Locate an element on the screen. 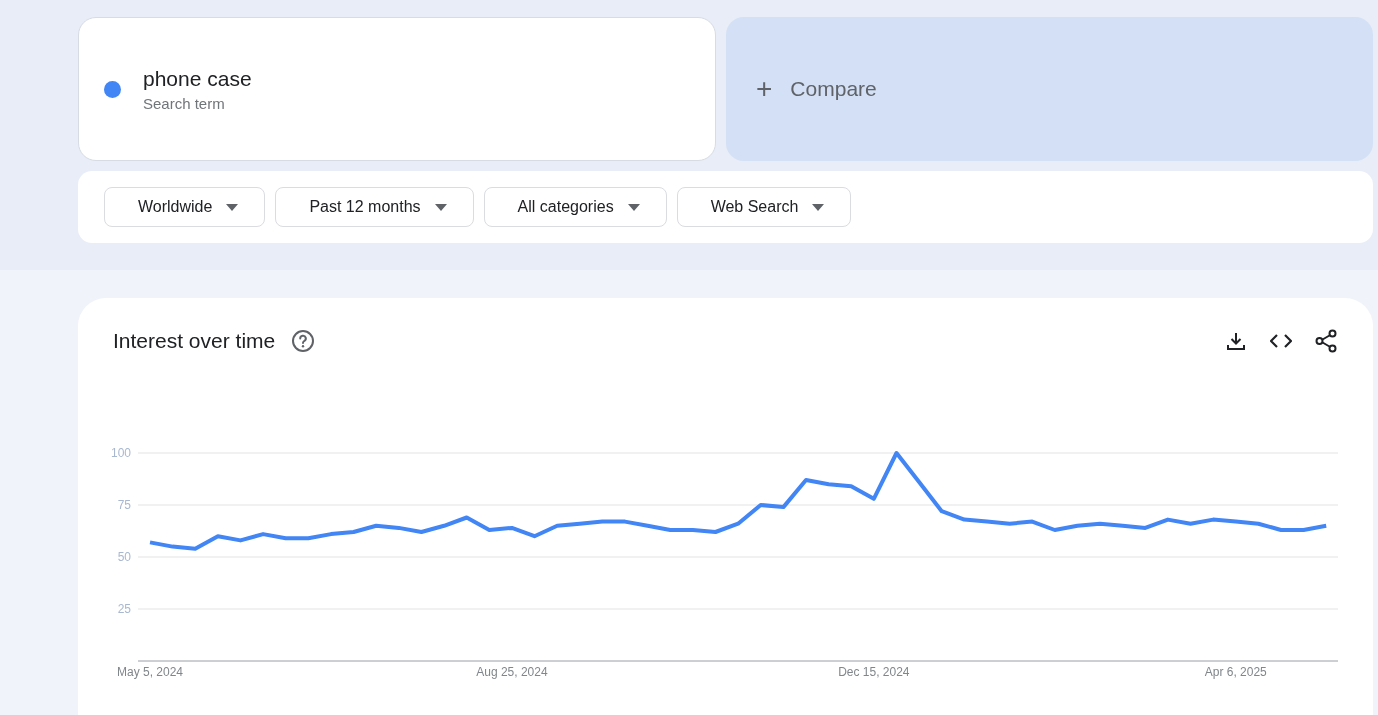 This screenshot has width=1378, height=715. help-icon is located at coordinates (303, 340).